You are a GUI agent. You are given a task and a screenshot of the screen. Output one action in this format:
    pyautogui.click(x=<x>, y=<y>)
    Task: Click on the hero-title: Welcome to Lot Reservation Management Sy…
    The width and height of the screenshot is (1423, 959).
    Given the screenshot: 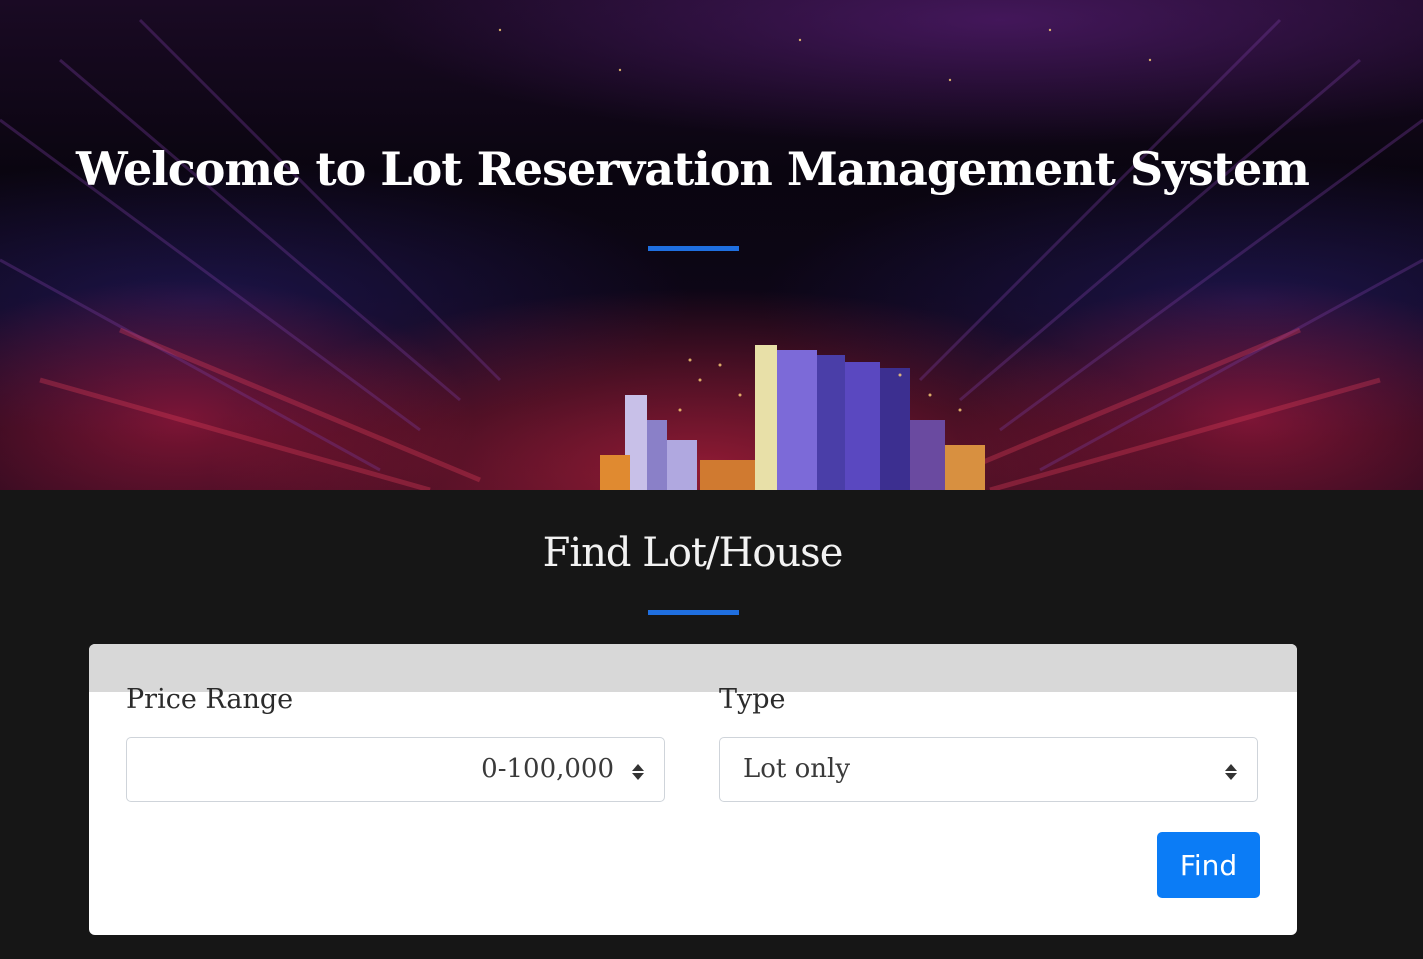 What is the action you would take?
    pyautogui.click(x=693, y=169)
    